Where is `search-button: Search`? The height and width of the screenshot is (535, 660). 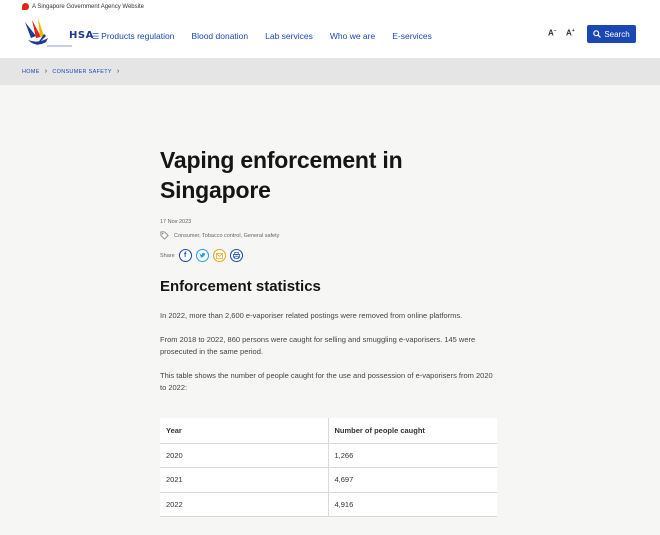
search-button: Search is located at coordinates (611, 34).